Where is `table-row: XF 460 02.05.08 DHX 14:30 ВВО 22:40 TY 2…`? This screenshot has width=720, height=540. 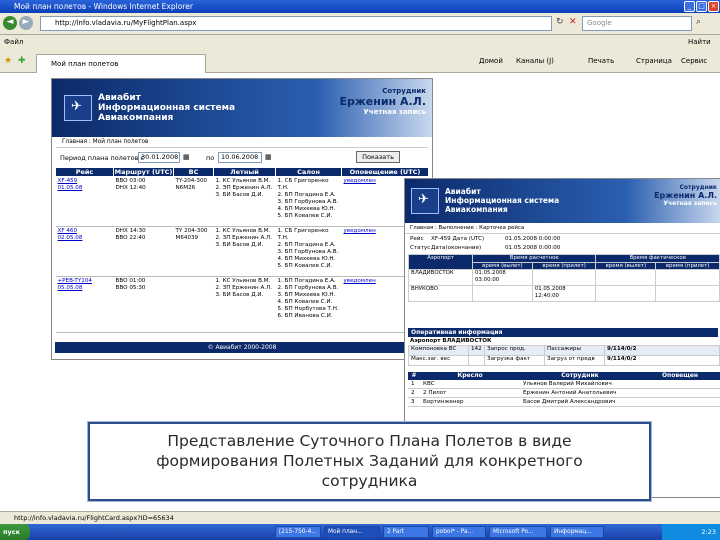 table-row: XF 460 02.05.08 DHX 14:30 ВВО 22:40 TY 2… is located at coordinates (242, 251).